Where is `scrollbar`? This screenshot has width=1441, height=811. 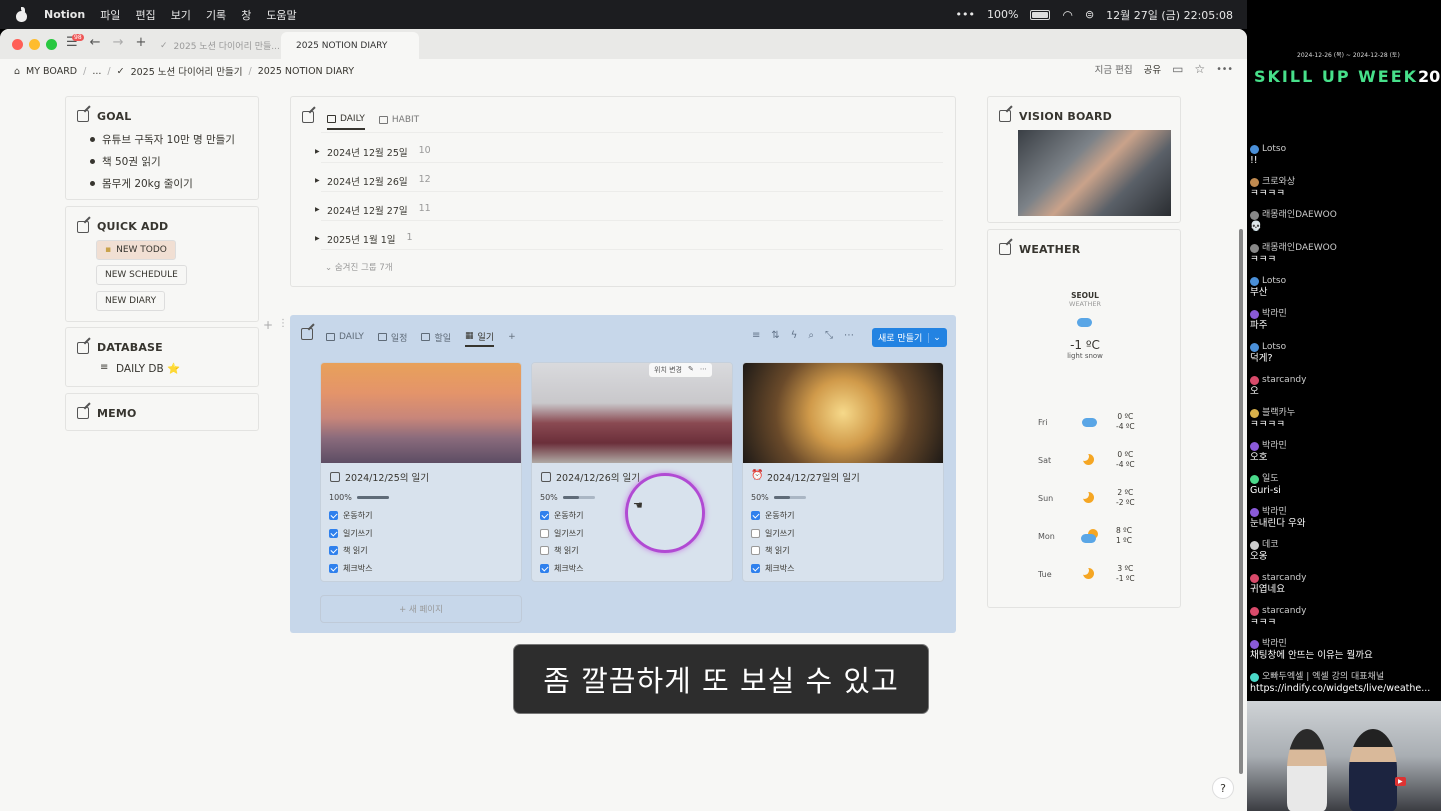
scrollbar is located at coordinates (1241, 501).